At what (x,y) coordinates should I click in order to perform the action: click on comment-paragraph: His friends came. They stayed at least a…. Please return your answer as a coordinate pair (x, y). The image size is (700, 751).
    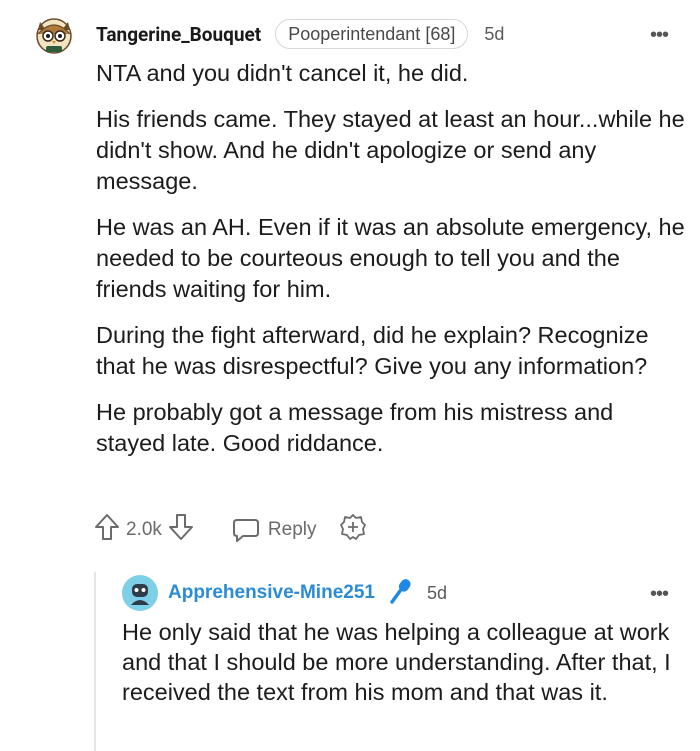
    Looking at the image, I should click on (390, 150).